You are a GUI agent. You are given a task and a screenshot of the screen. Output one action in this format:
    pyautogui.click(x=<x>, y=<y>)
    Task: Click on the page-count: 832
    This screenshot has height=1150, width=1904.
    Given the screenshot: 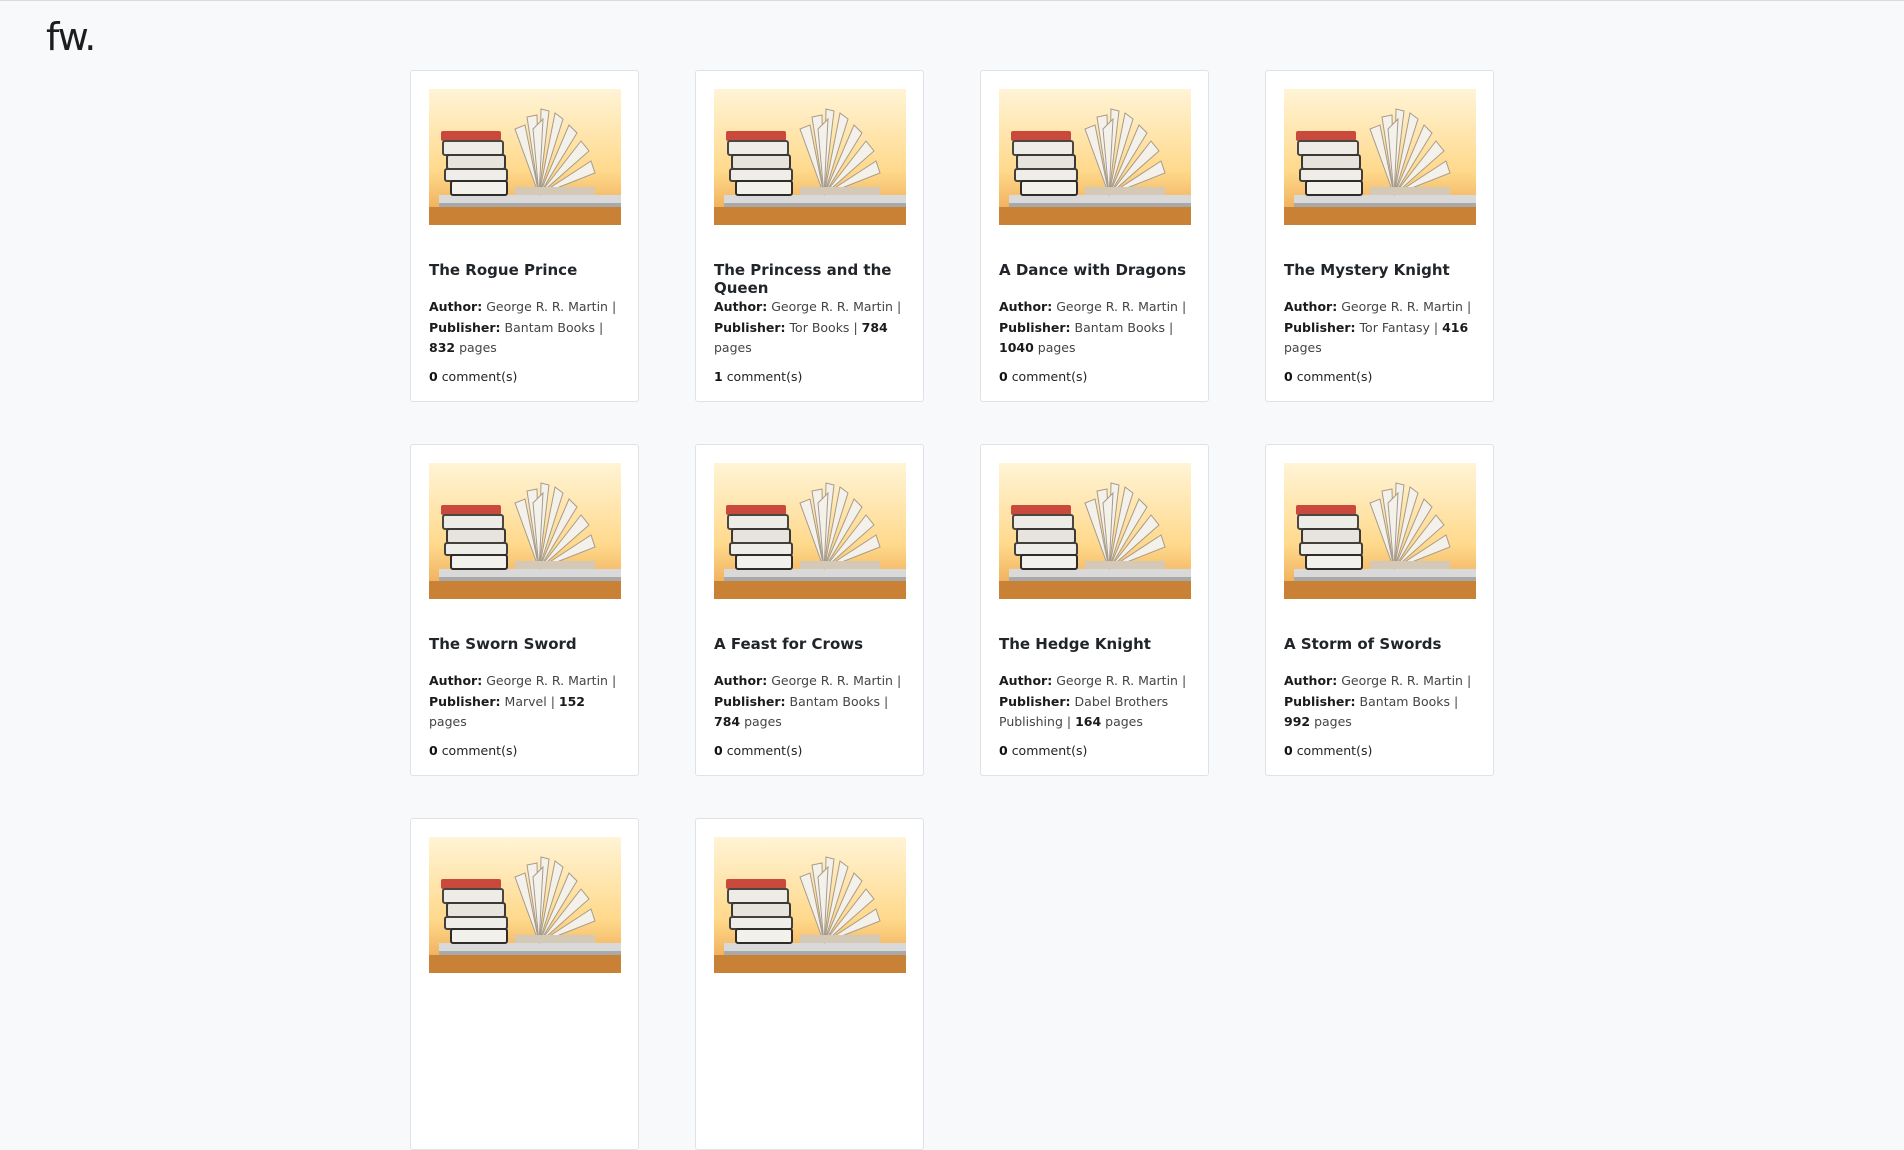 What is the action you would take?
    pyautogui.click(x=442, y=347)
    